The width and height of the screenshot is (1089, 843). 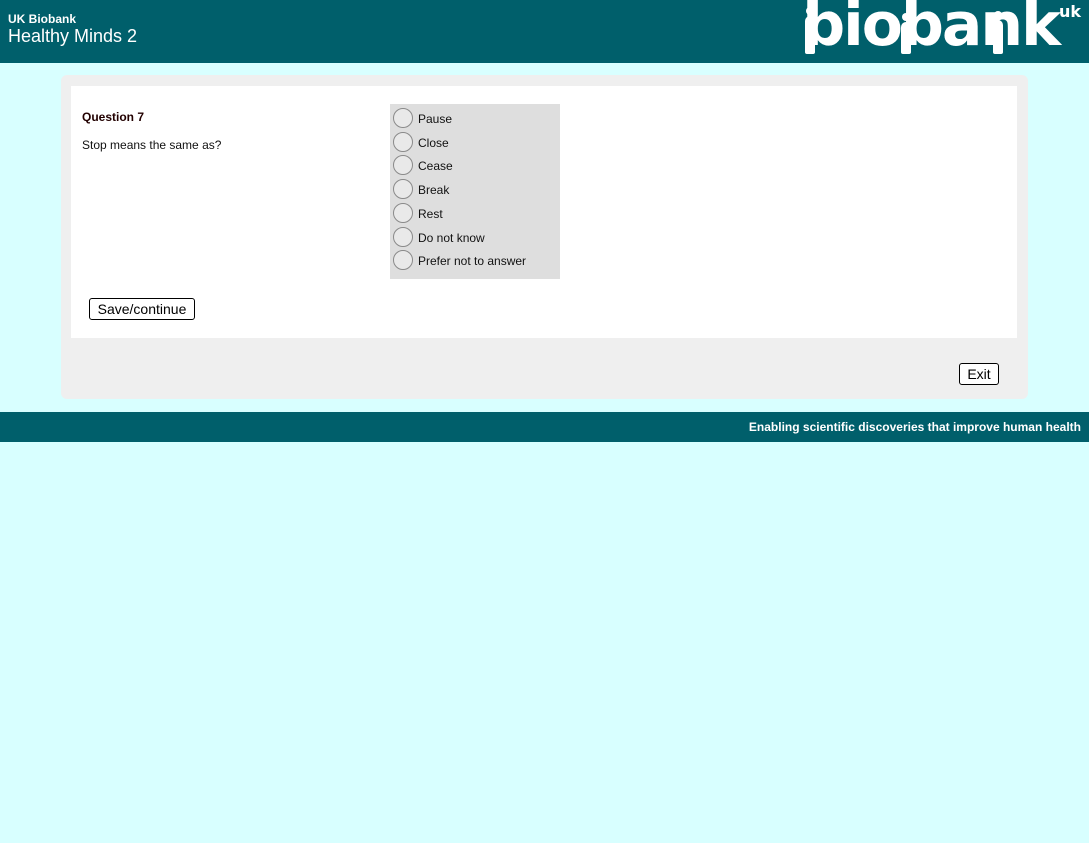 What do you see at coordinates (979, 374) in the screenshot?
I see `exit-button: Exit` at bounding box center [979, 374].